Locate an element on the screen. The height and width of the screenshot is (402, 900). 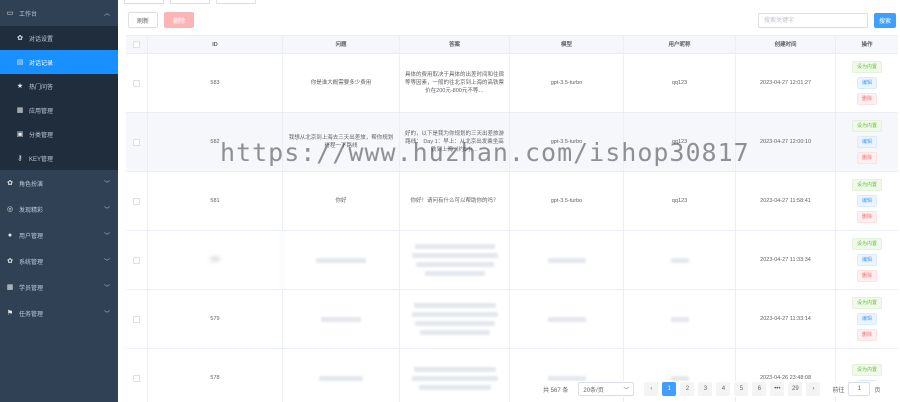
sidebar-item-user-manage: ● 用户管理 ﹀ is located at coordinates (59, 235).